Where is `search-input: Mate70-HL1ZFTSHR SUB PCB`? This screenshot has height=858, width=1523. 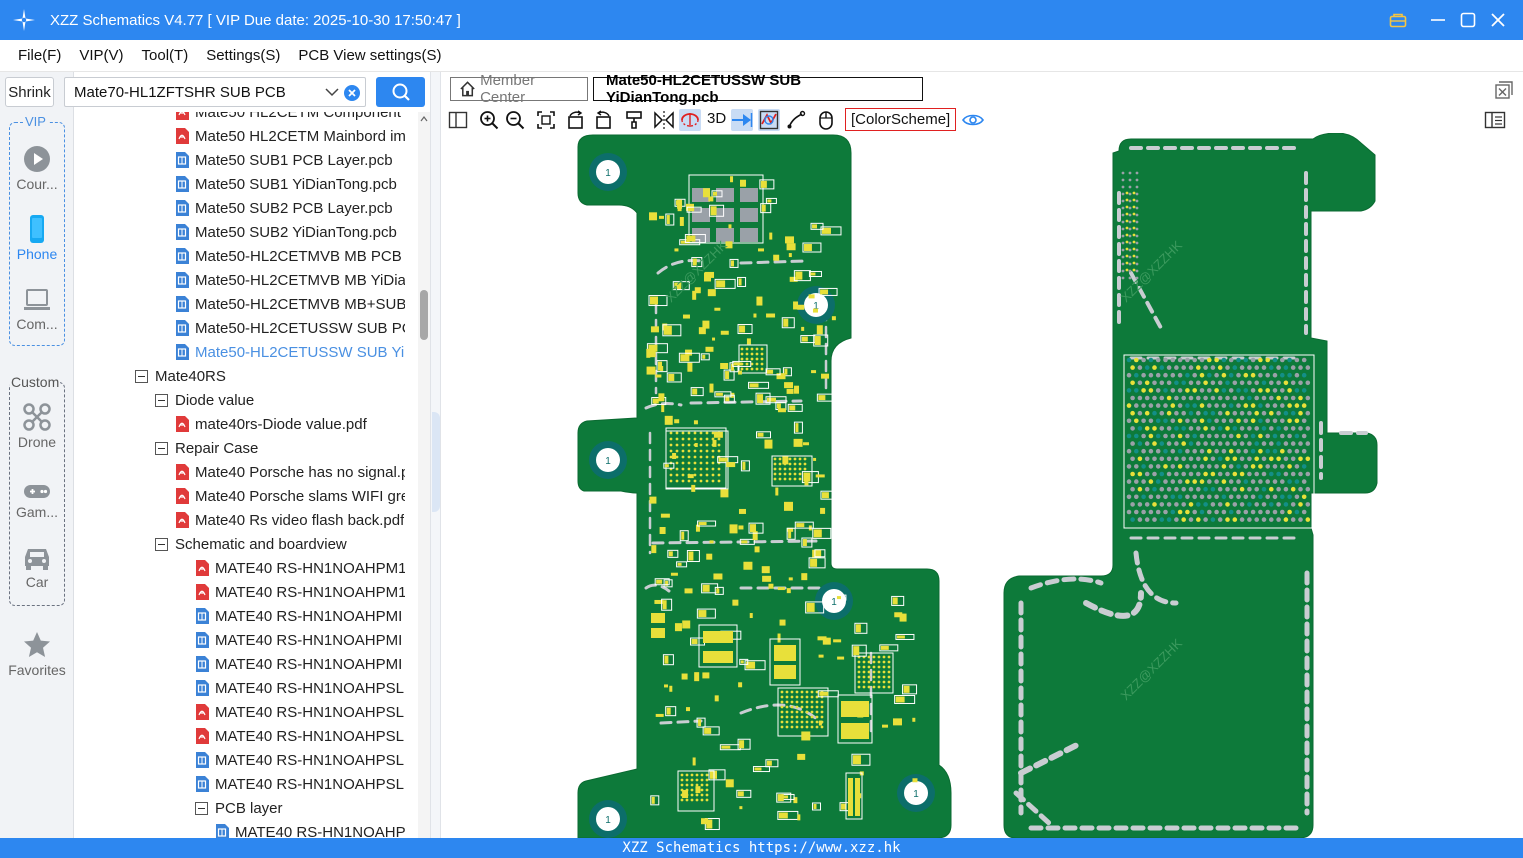
search-input: Mate70-HL1ZFTSHR SUB PCB is located at coordinates (180, 92).